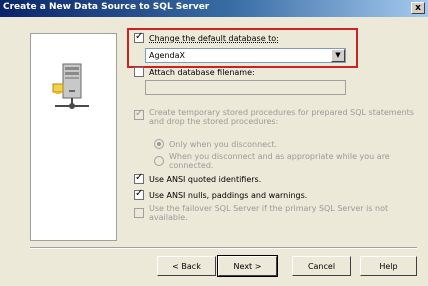  Describe the element at coordinates (214, 8) in the screenshot. I see `title-bar: Create a New Data Source to SQL Server x` at that location.